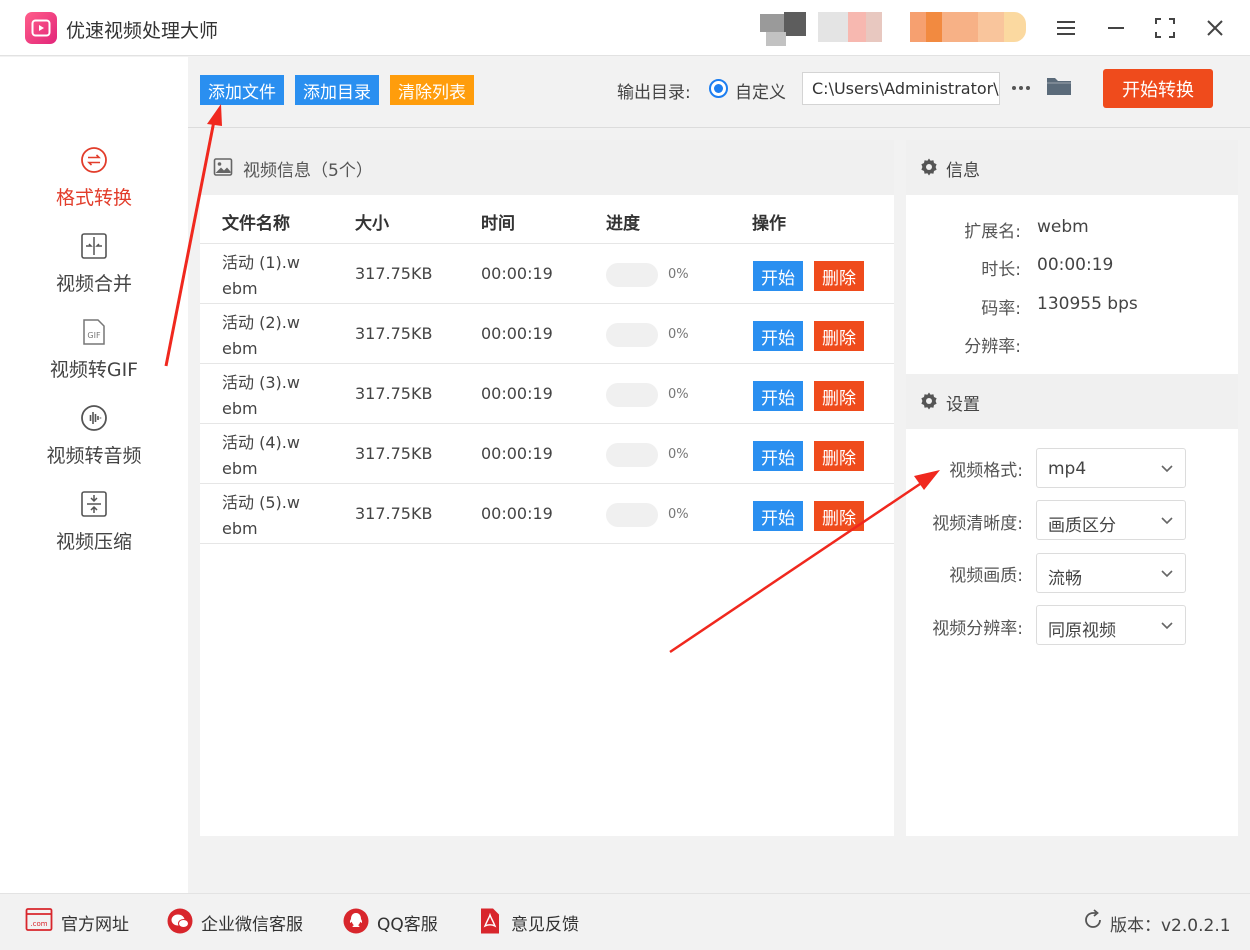 The height and width of the screenshot is (950, 1250). What do you see at coordinates (1066, 28) in the screenshot?
I see `menu-icon` at bounding box center [1066, 28].